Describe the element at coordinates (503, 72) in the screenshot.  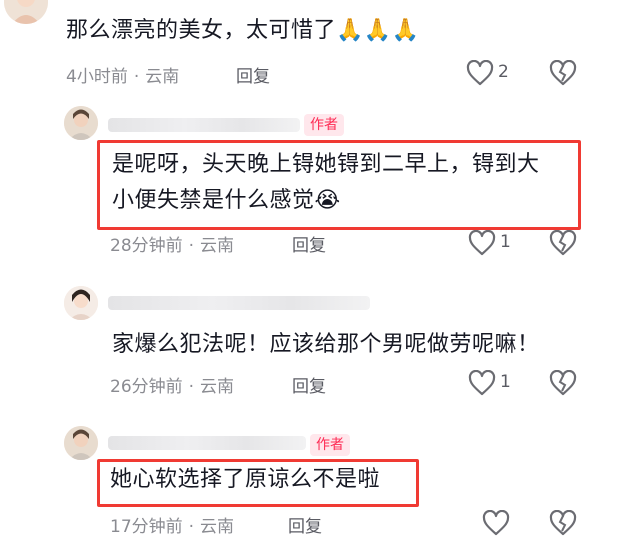
I see `like-count: 2` at that location.